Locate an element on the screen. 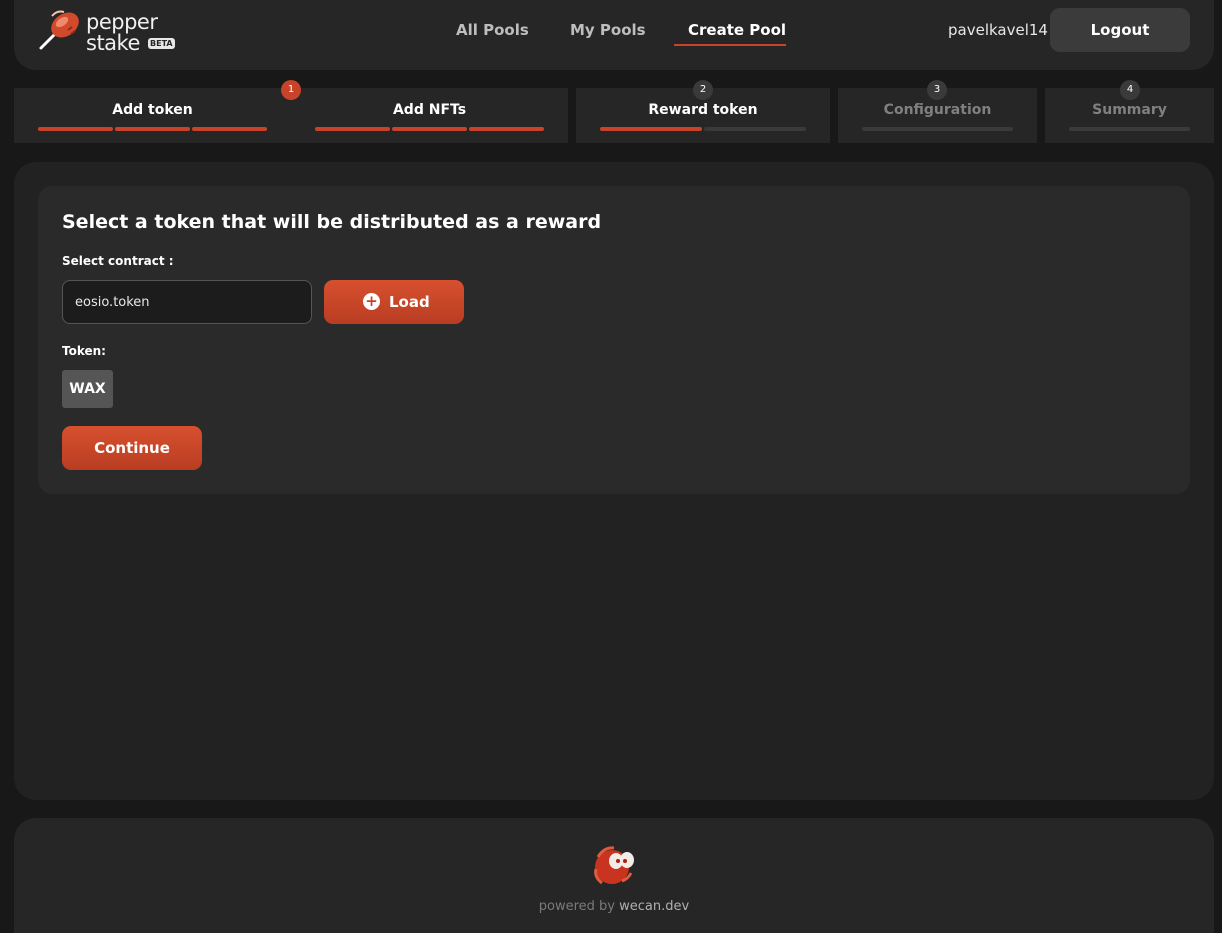  step-2-badge: 2 is located at coordinates (703, 90).